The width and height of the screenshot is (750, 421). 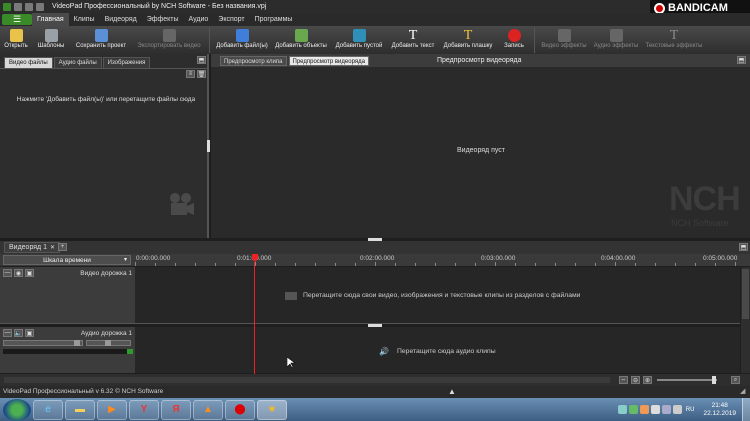 I want to click on timeline-horizontal-scrollbar, so click(x=307, y=380).